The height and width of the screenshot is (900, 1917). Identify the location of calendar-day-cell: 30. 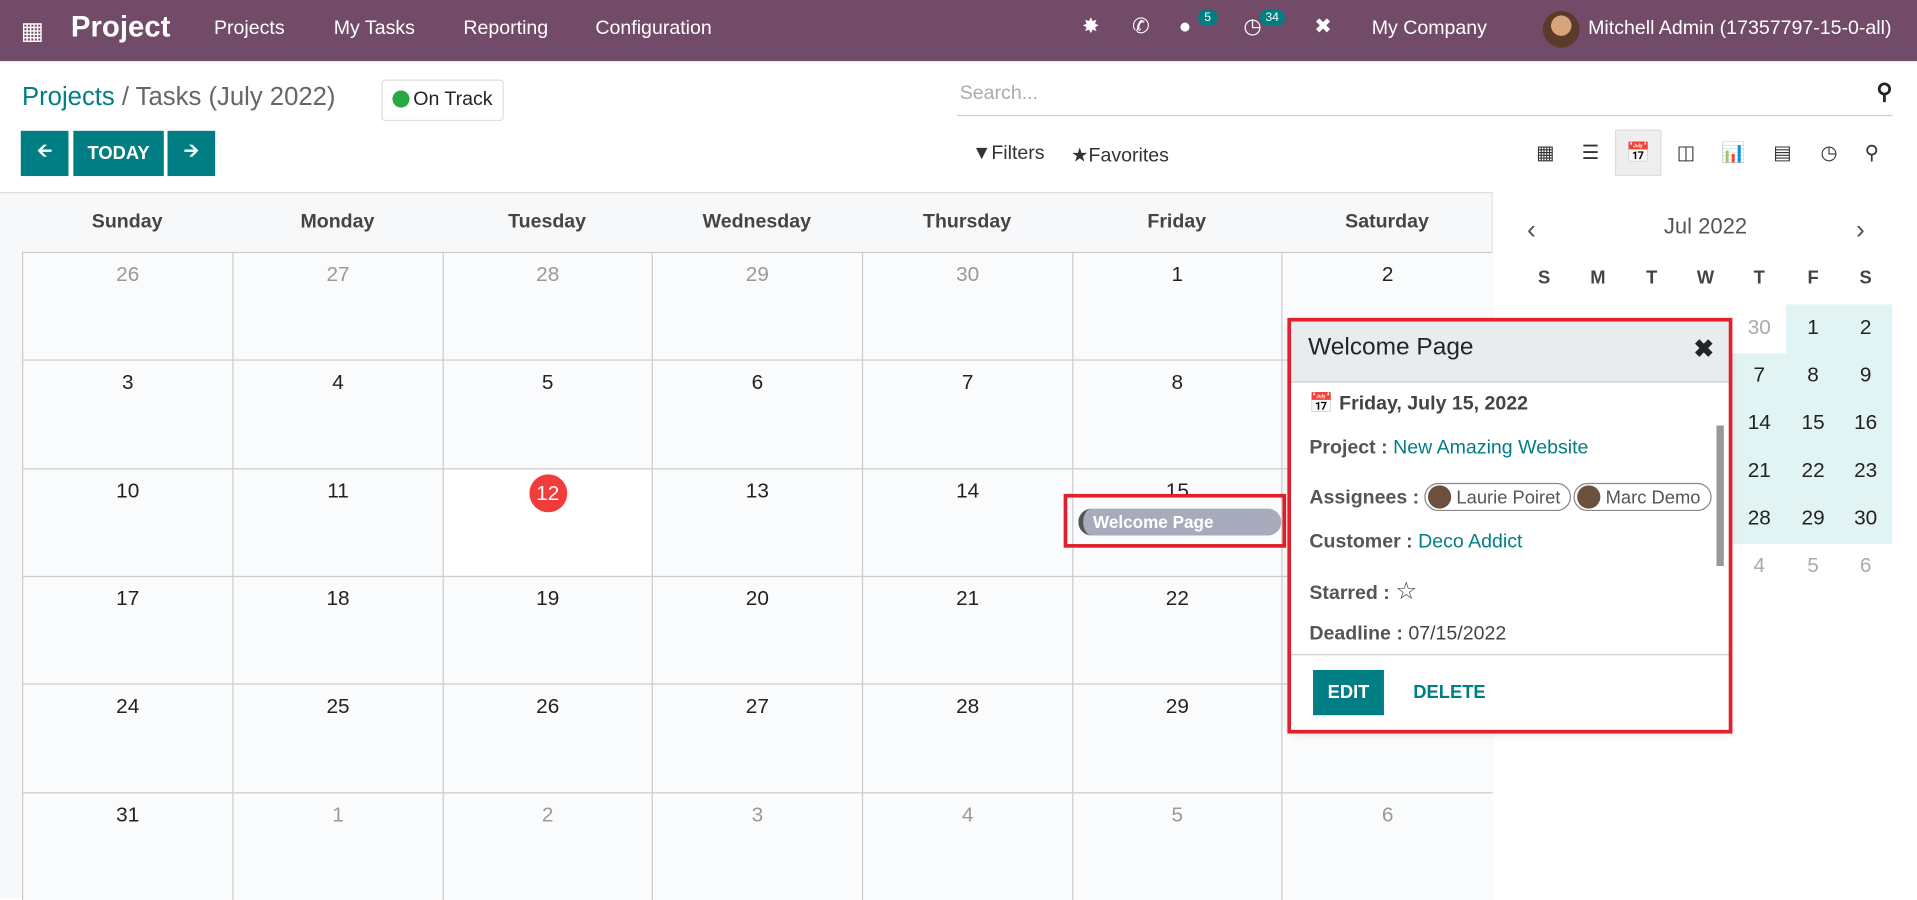
(967, 306).